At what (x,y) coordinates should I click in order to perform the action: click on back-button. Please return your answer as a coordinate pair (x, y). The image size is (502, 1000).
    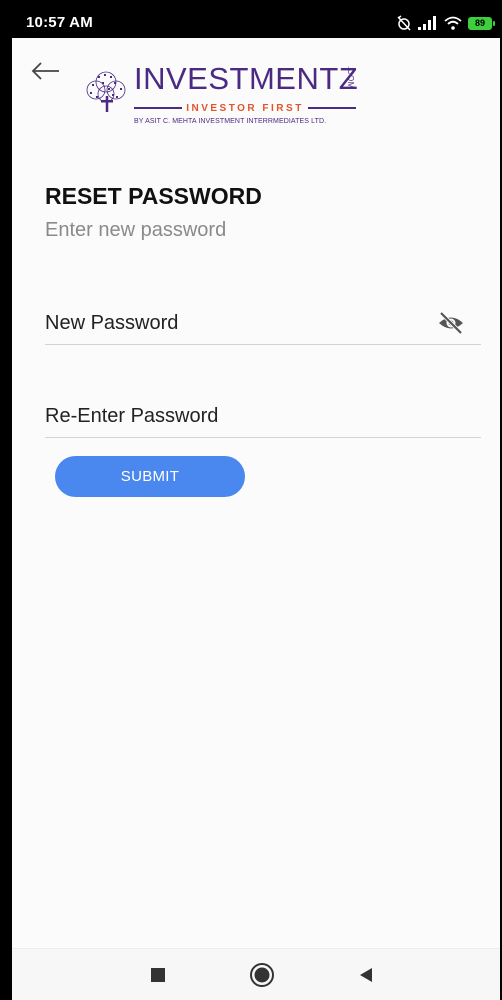
    Looking at the image, I should click on (46, 71).